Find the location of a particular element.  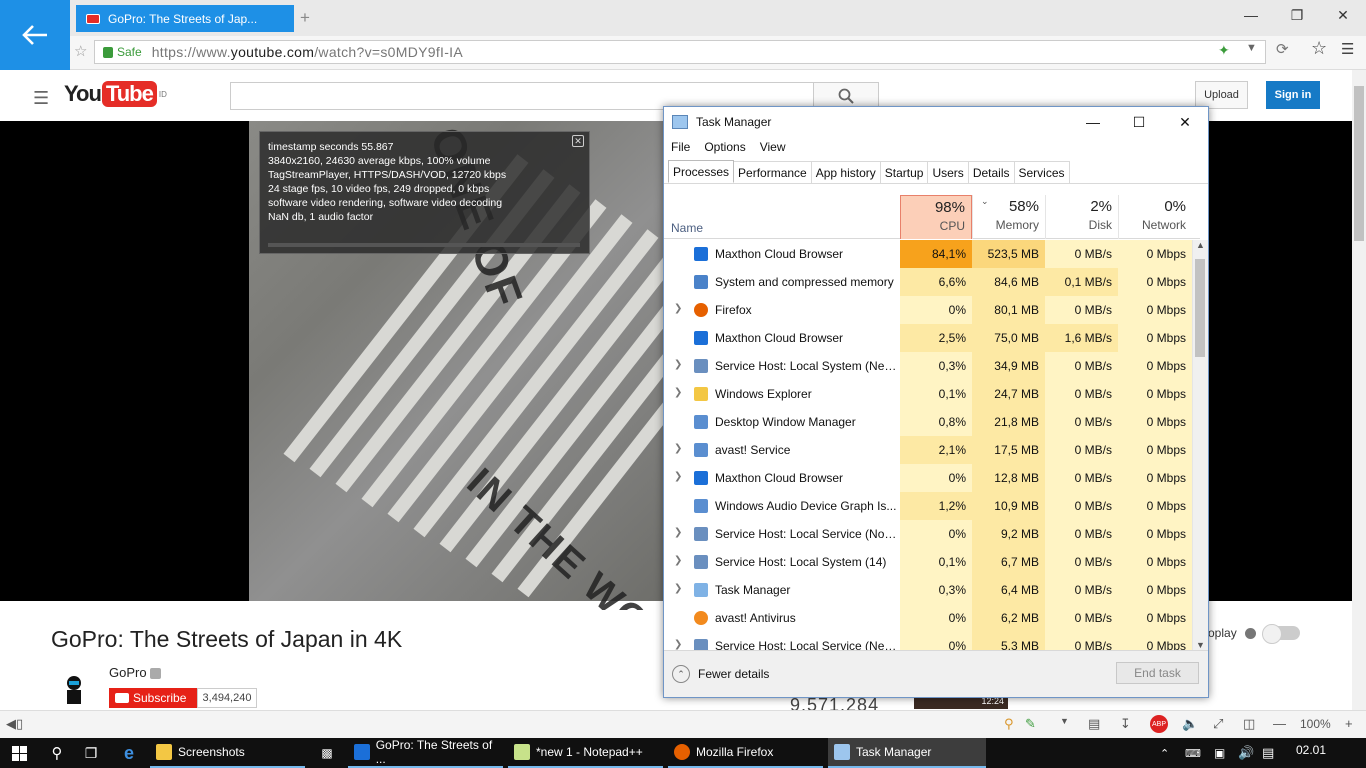

tab-details: Details is located at coordinates (991, 172).